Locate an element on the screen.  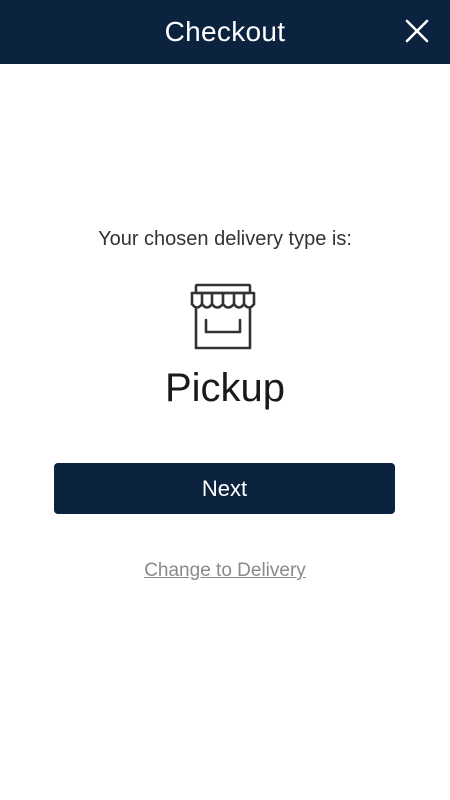
next-button: Next is located at coordinates (224, 488).